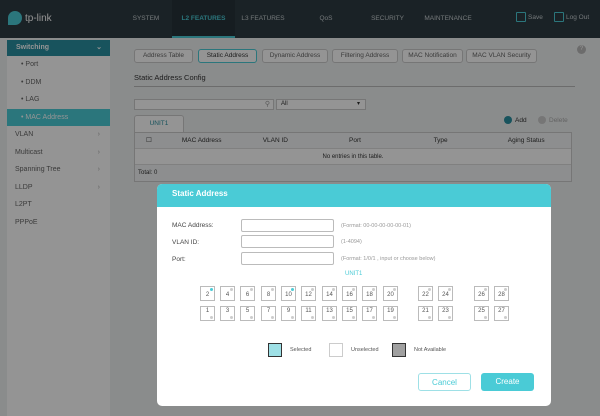  What do you see at coordinates (481, 313) in the screenshot?
I see `port-25: 25` at bounding box center [481, 313].